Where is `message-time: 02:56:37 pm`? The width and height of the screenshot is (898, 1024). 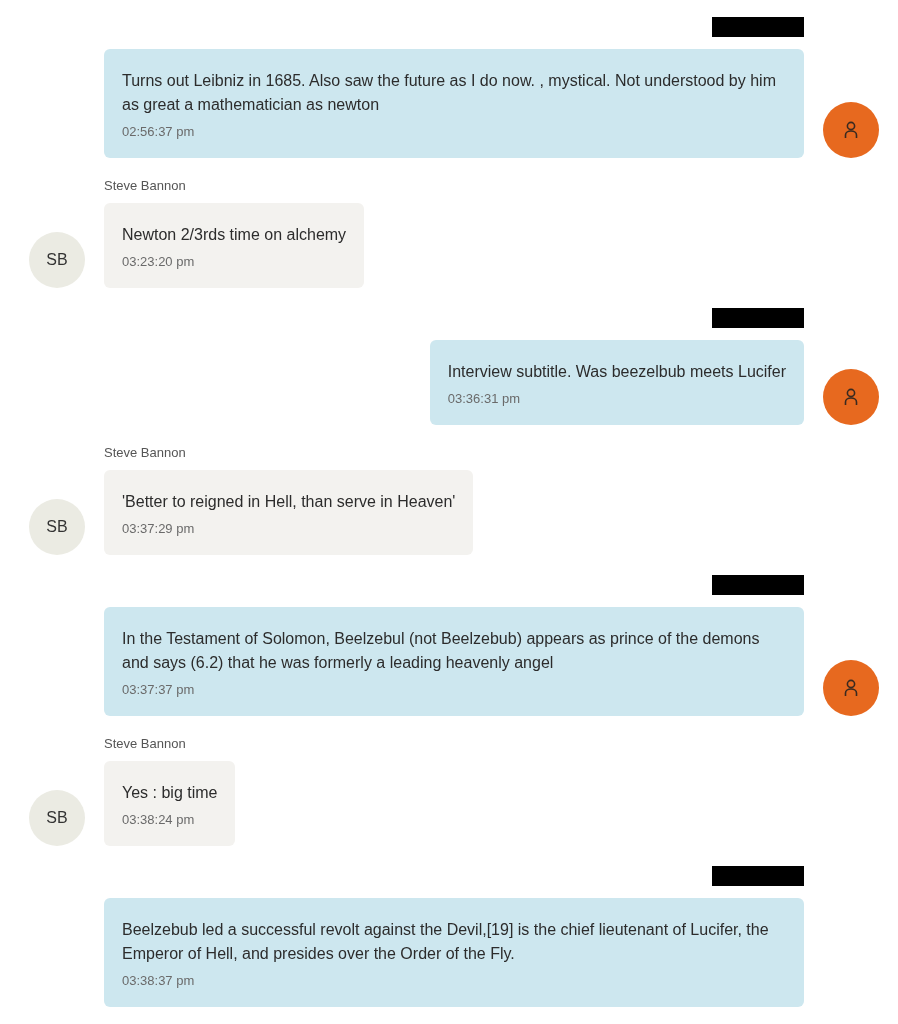 message-time: 02:56:37 pm is located at coordinates (159, 132).